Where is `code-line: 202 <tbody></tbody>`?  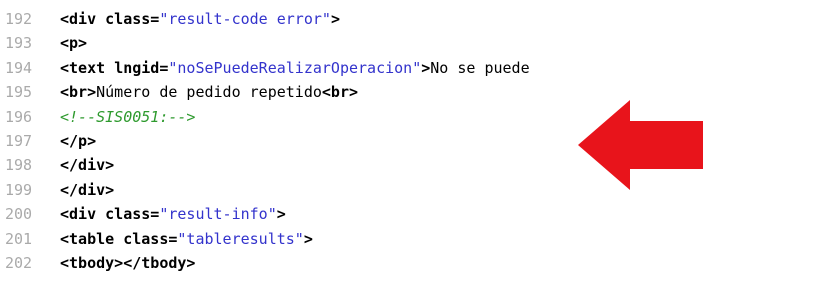 code-line: 202 <tbody></tbody> is located at coordinates (411, 263).